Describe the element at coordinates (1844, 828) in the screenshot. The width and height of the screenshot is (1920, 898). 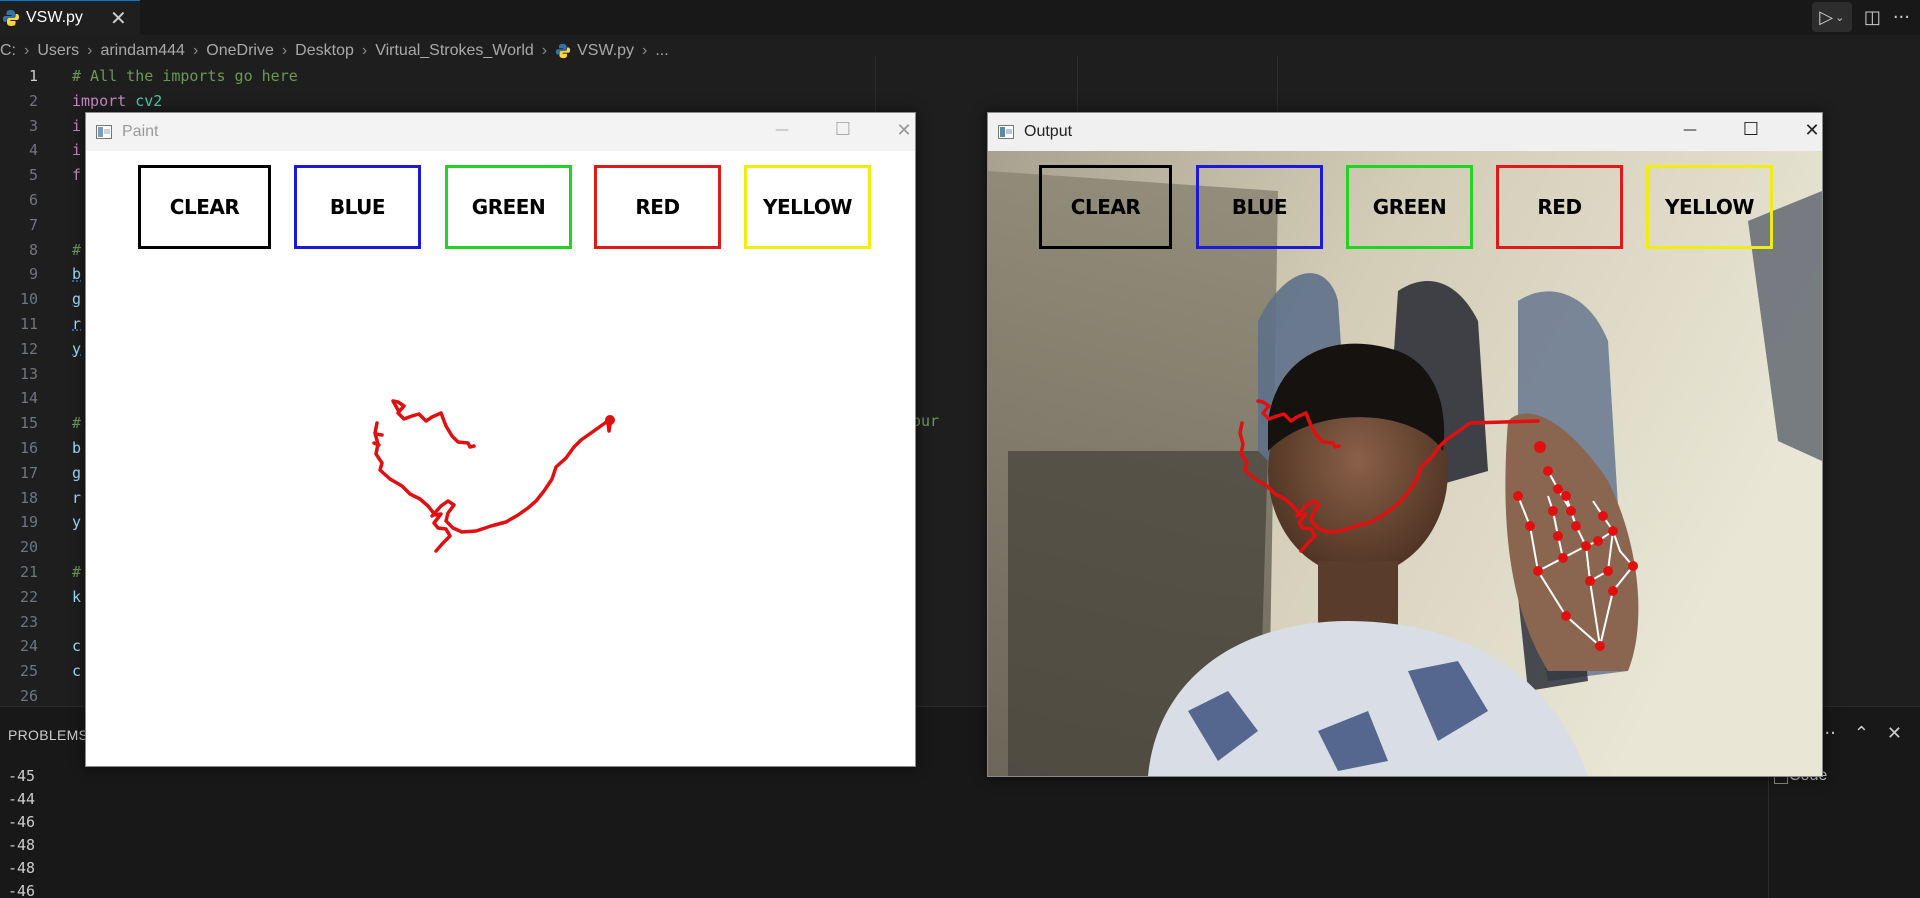
I see `terminal-list: Code` at that location.